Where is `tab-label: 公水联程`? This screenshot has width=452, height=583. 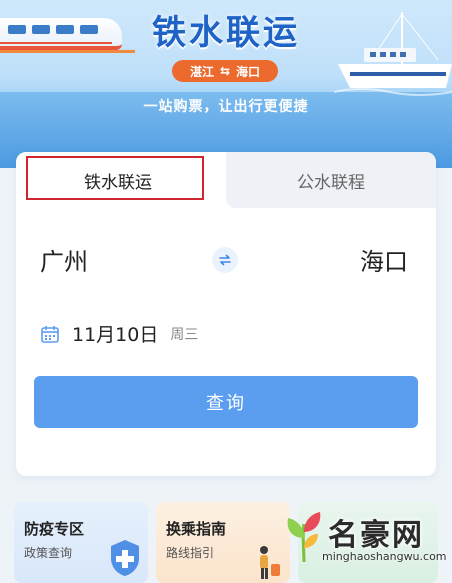
tab-label: 公水联程 is located at coordinates (331, 182).